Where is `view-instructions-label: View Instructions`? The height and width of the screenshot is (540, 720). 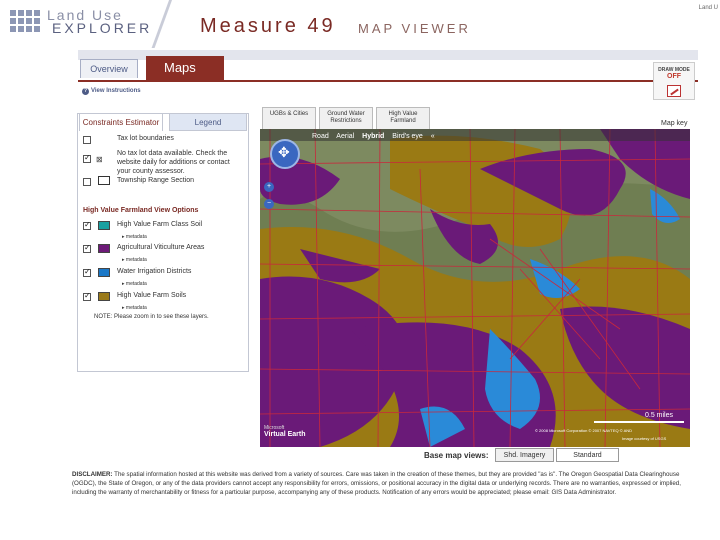
view-instructions-label: View Instructions is located at coordinates (116, 91).